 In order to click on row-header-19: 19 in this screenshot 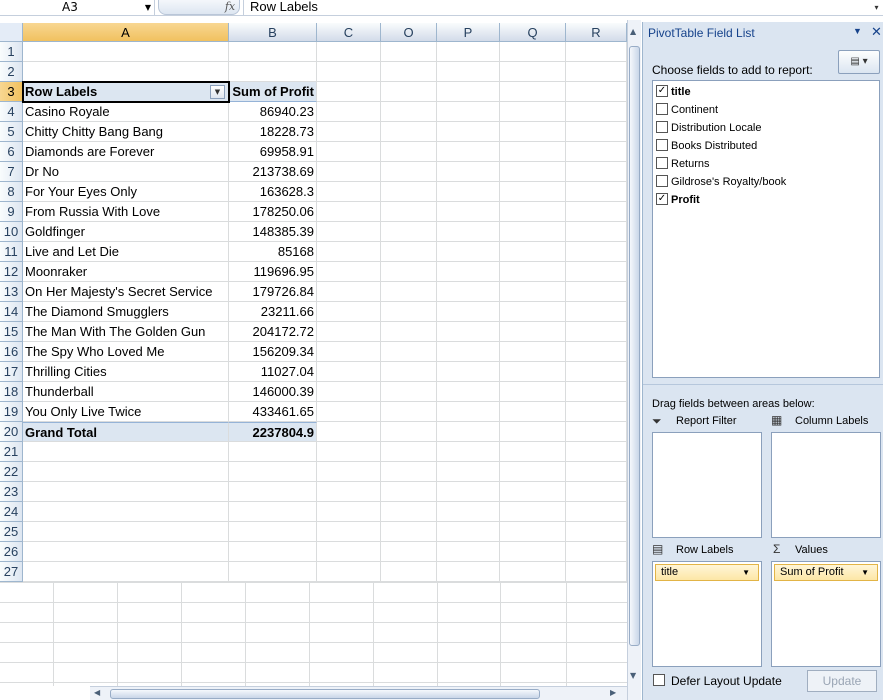, I will do `click(11, 412)`.